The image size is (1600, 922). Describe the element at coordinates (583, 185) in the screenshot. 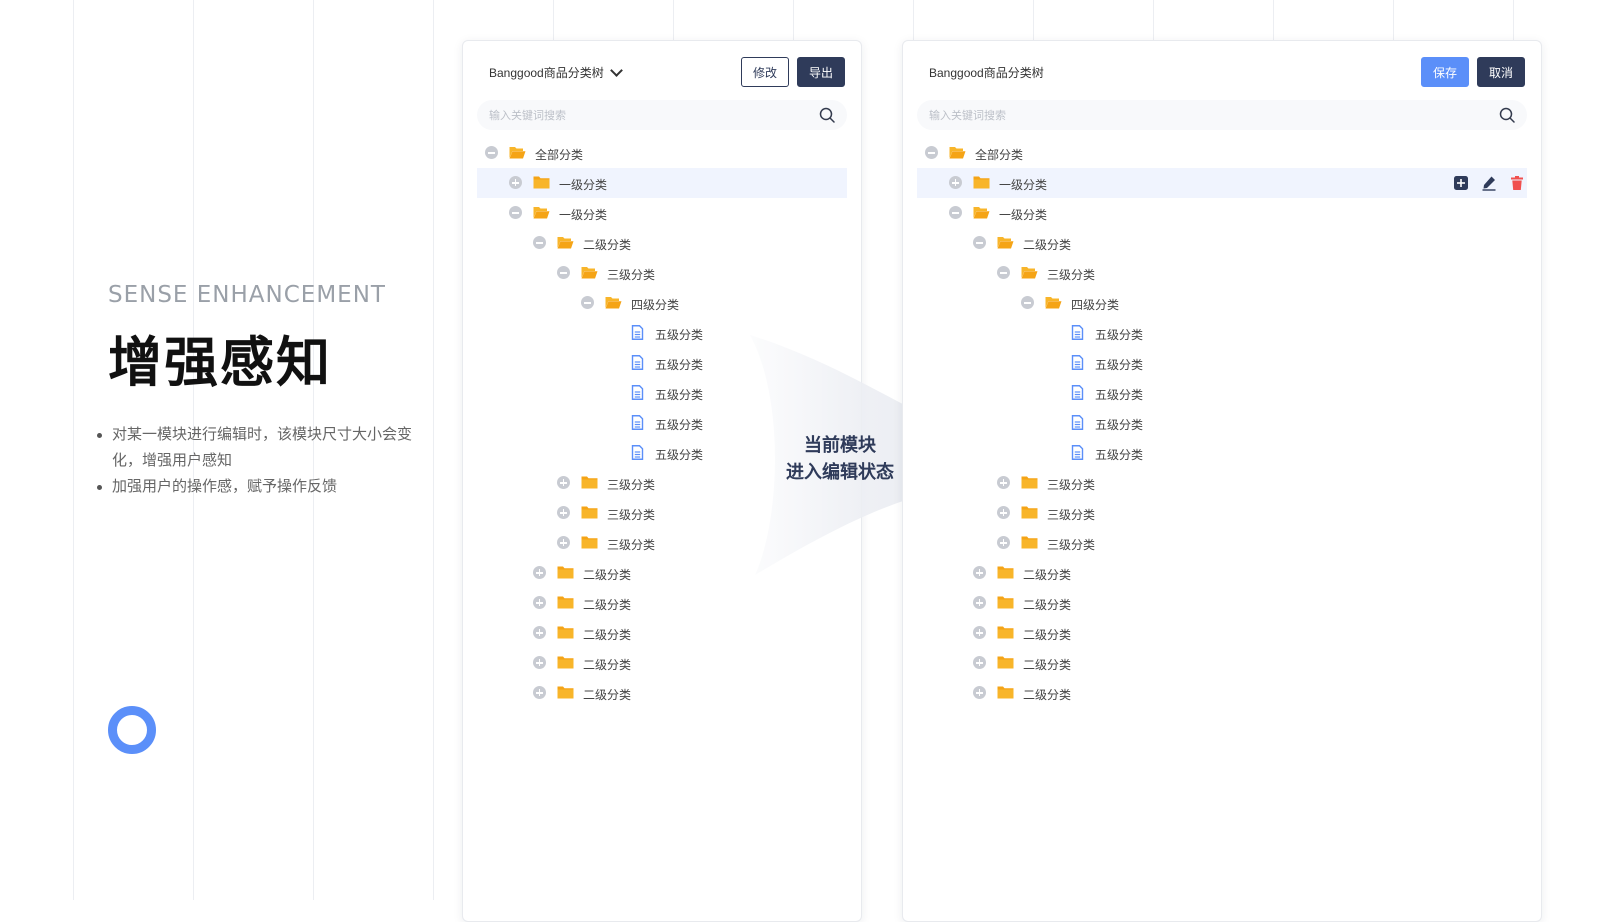

I see `tree-row-label: 一级分类` at that location.